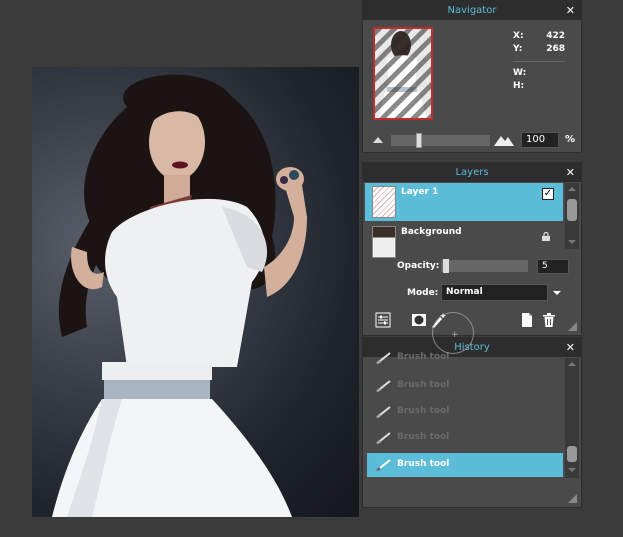 Image resolution: width=623 pixels, height=537 pixels. I want to click on opacity-input: 5, so click(553, 266).